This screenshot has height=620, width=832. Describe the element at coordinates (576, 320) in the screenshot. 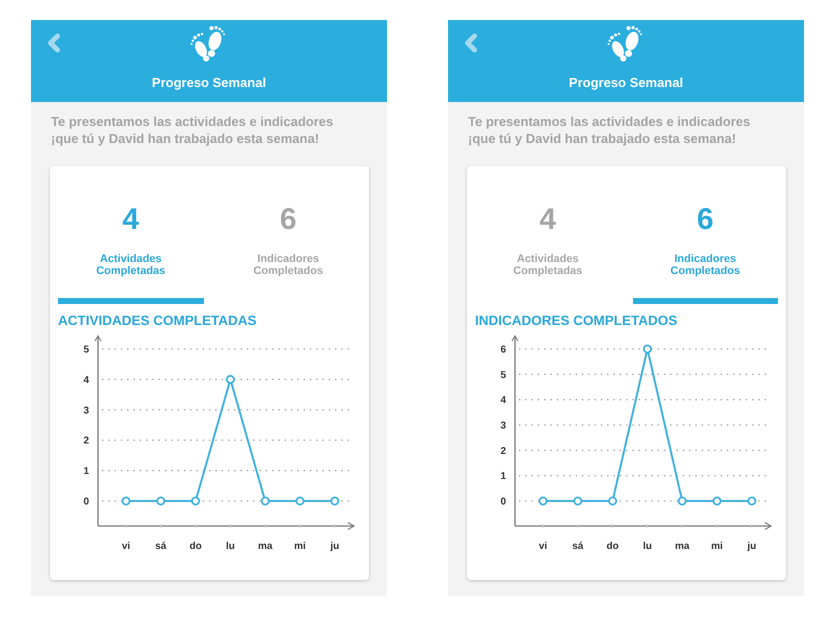

I see `chart-title: INDICADORES COMPLETADOS` at that location.